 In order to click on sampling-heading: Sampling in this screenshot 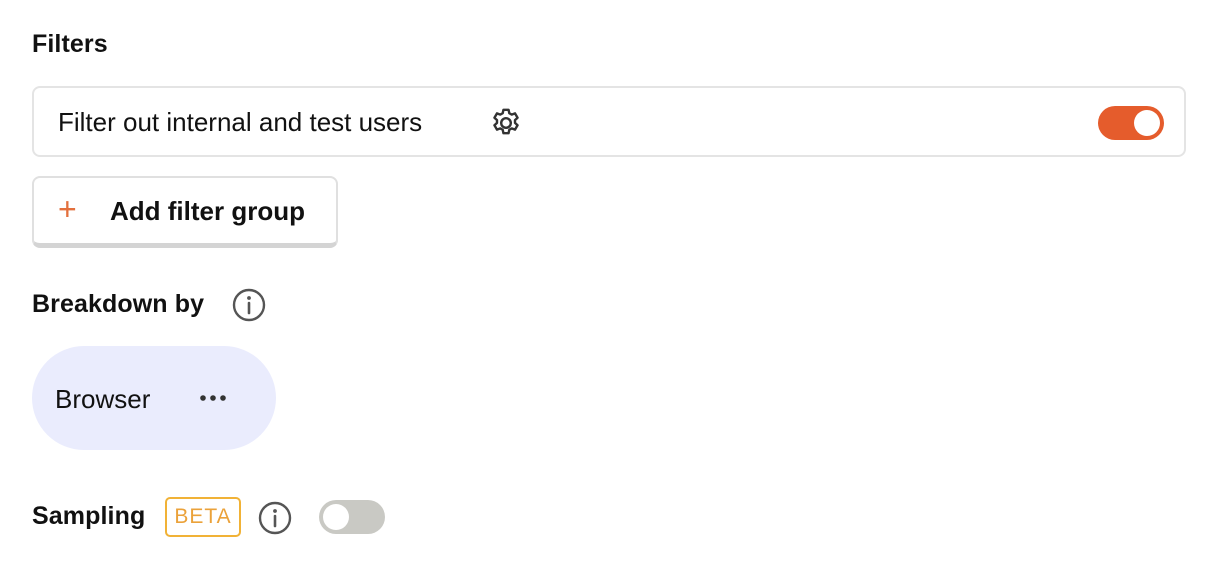, I will do `click(89, 516)`.